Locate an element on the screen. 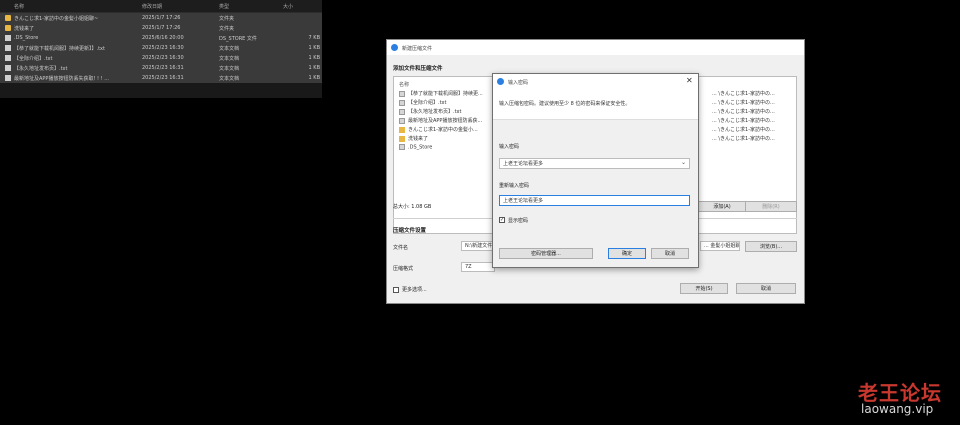 This screenshot has width=960, height=425. enter-password-label: 输入密码 is located at coordinates (509, 147).